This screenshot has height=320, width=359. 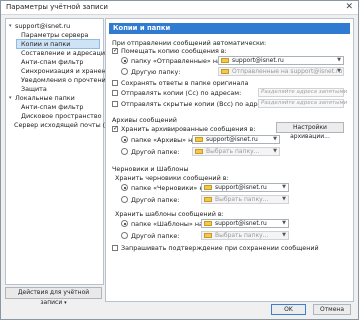 I want to click on drafts-folder-label: папке «Черновики» на:, so click(x=170, y=188).